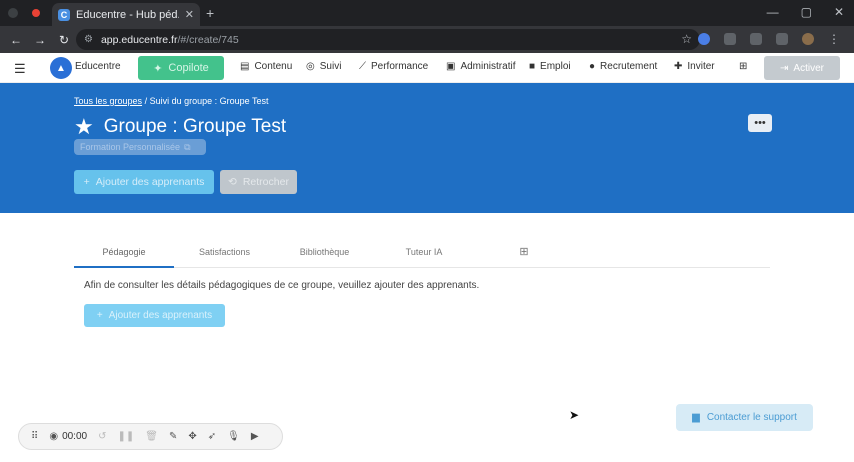 Image resolution: width=854 pixels, height=462 pixels. What do you see at coordinates (808, 39) in the screenshot?
I see `avatar` at bounding box center [808, 39].